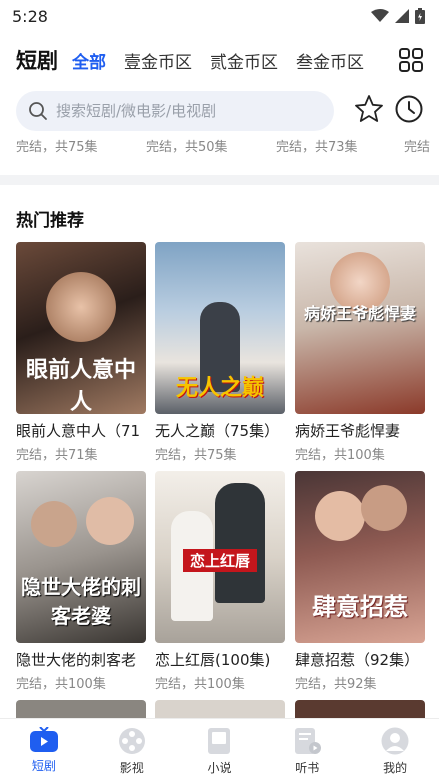 The width and height of the screenshot is (439, 780). Describe the element at coordinates (37, 61) in the screenshot. I see `page-title: 短剧` at that location.